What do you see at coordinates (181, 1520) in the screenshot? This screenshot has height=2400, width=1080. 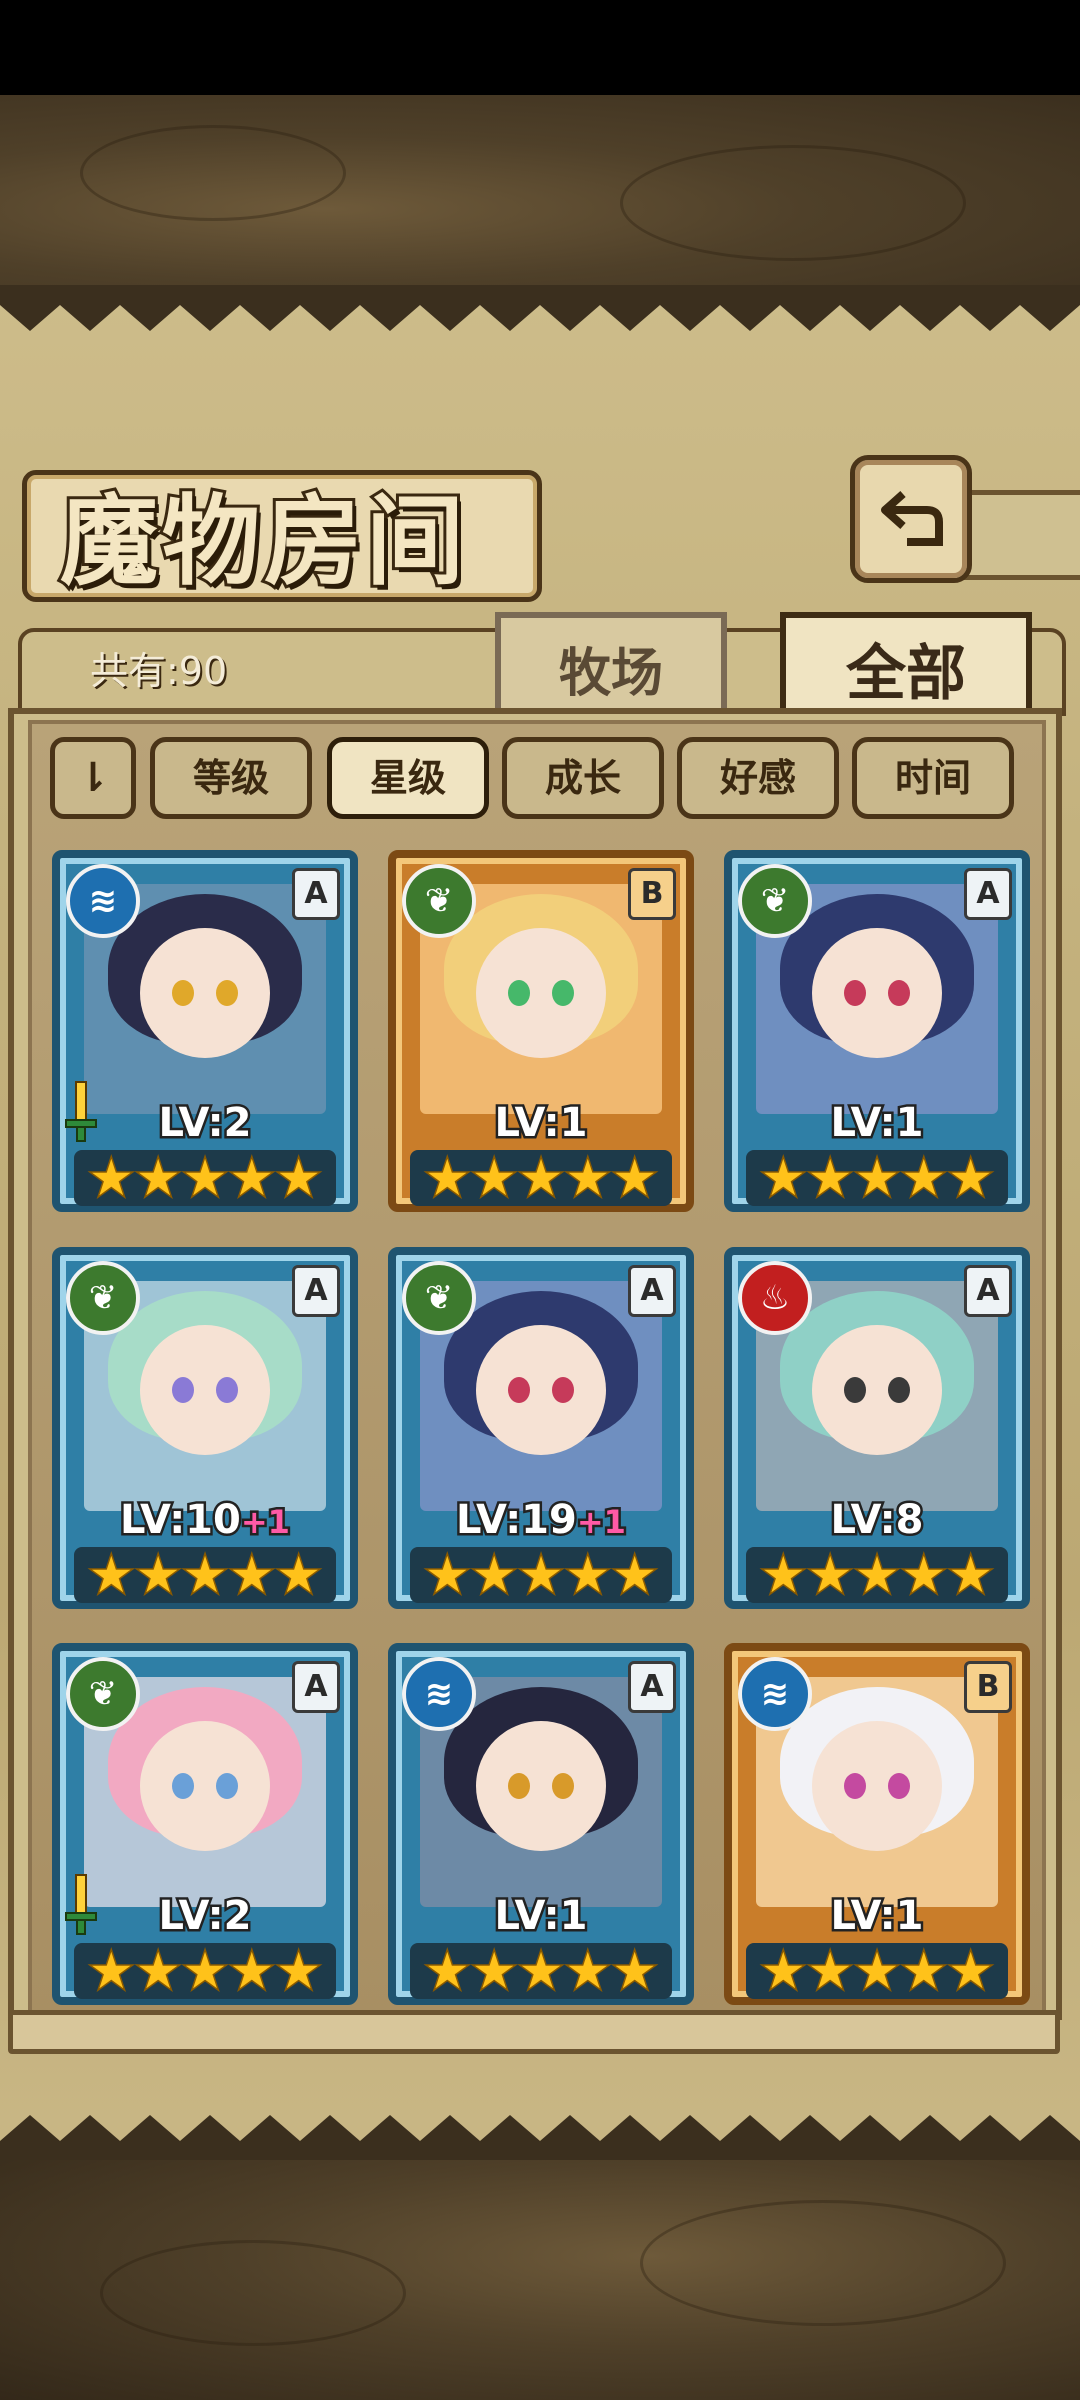 I see `level-value: LV:10` at bounding box center [181, 1520].